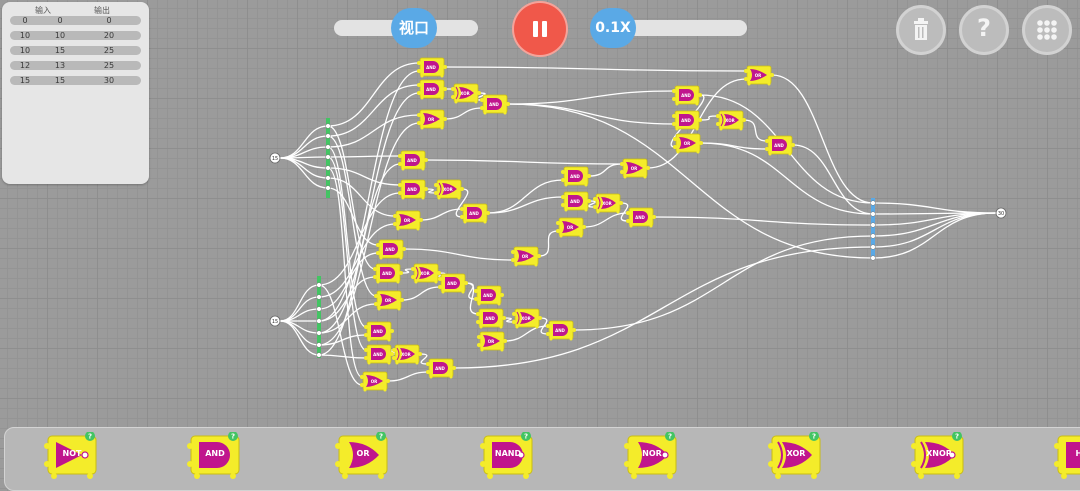  I want to click on palette-gate-and: ? AND, so click(217, 457).